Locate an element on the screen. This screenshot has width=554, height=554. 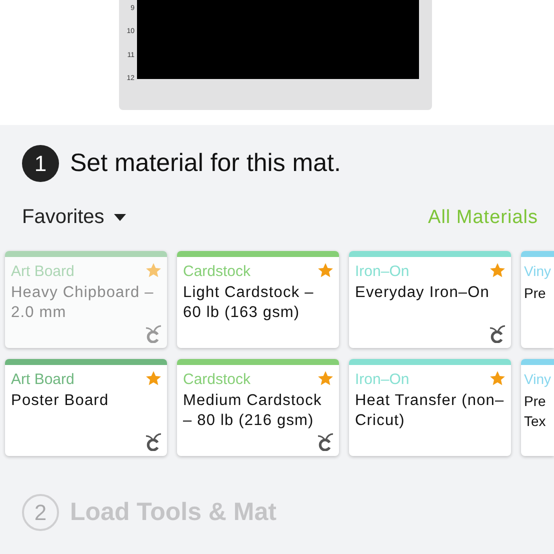
material-name: Pre Tex is located at coordinates (535, 411).